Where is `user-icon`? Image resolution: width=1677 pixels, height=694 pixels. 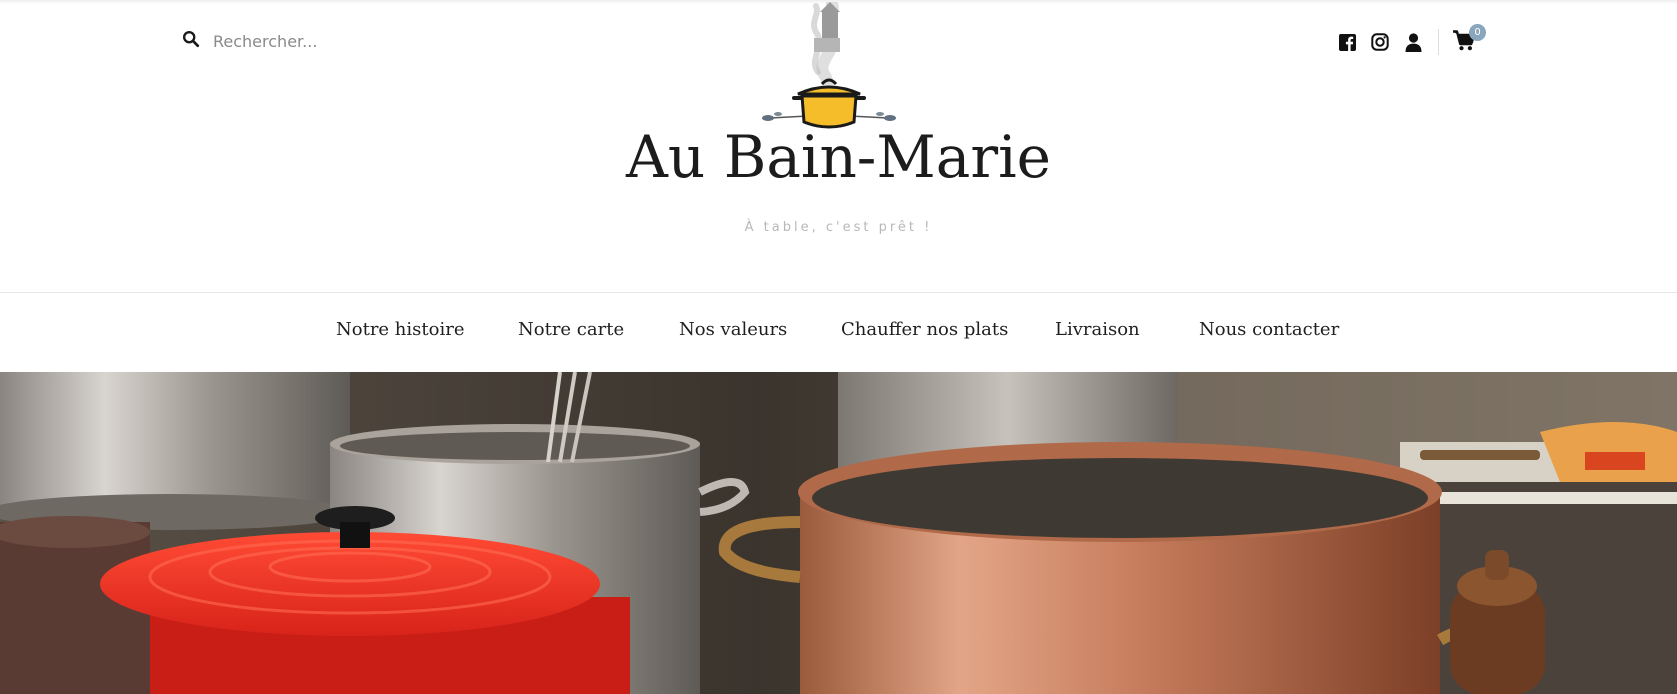
user-icon is located at coordinates (1413, 42).